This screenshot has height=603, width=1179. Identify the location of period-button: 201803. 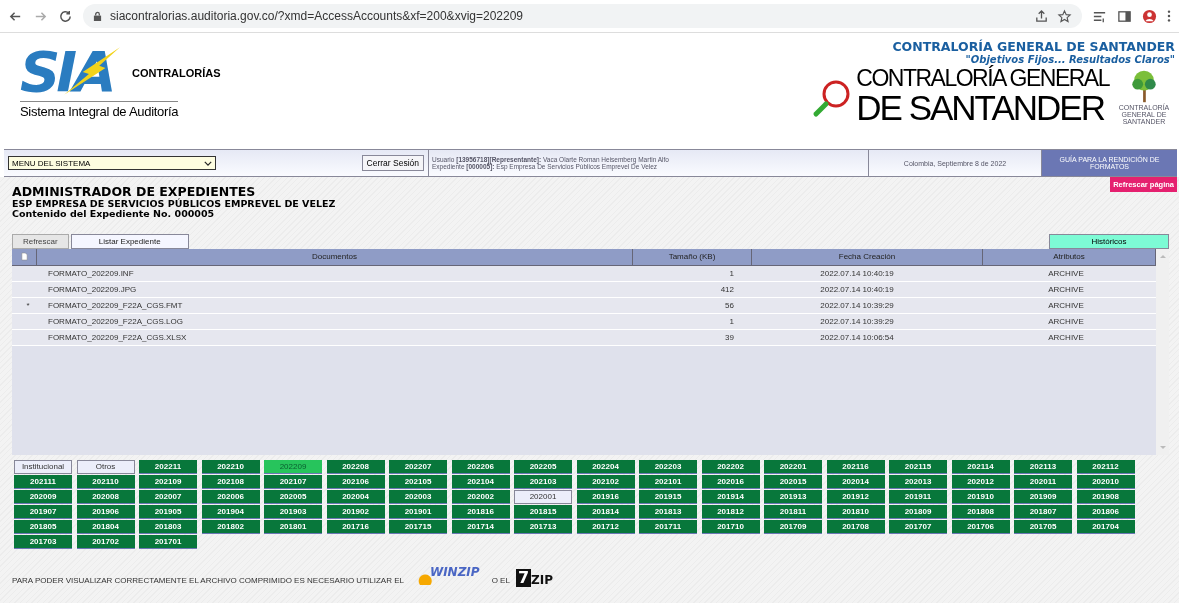
(168, 526).